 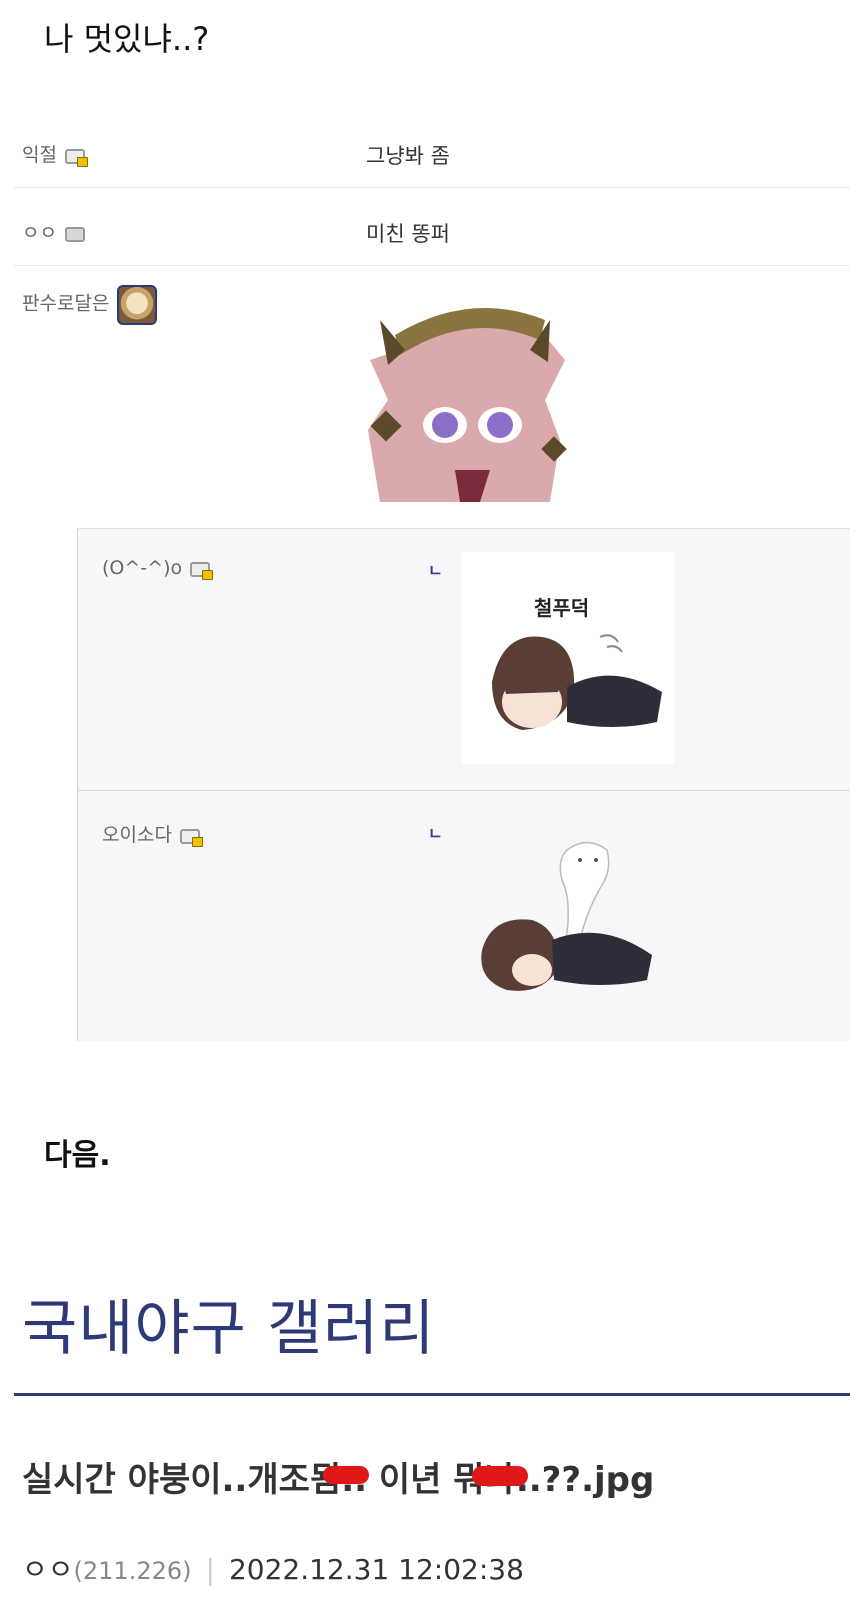 I want to click on comment-nick: 판수로달은, so click(x=65, y=304).